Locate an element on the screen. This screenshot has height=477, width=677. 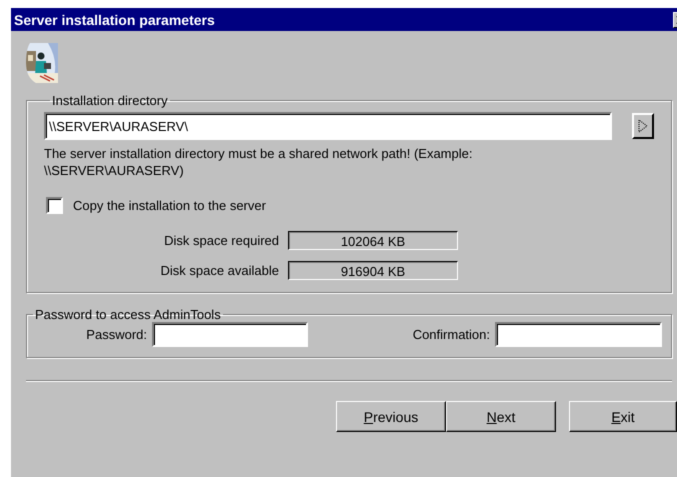
nav-button: Next is located at coordinates (501, 416).